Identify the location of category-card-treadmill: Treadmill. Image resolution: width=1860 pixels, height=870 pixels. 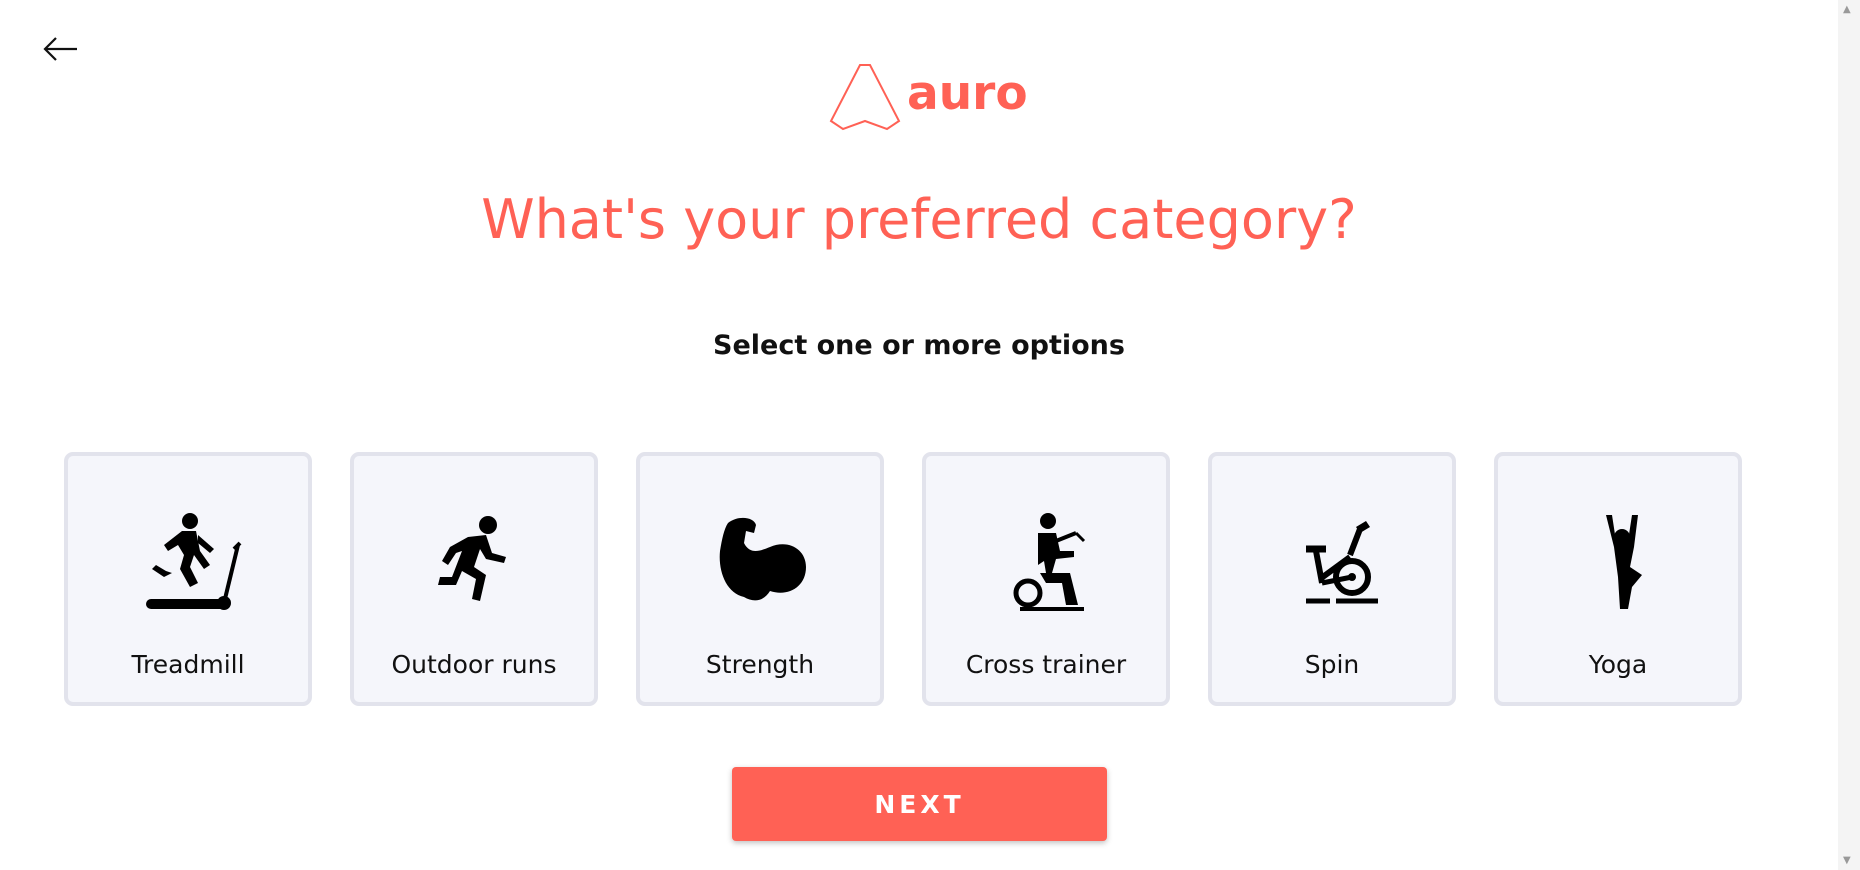
(188, 579).